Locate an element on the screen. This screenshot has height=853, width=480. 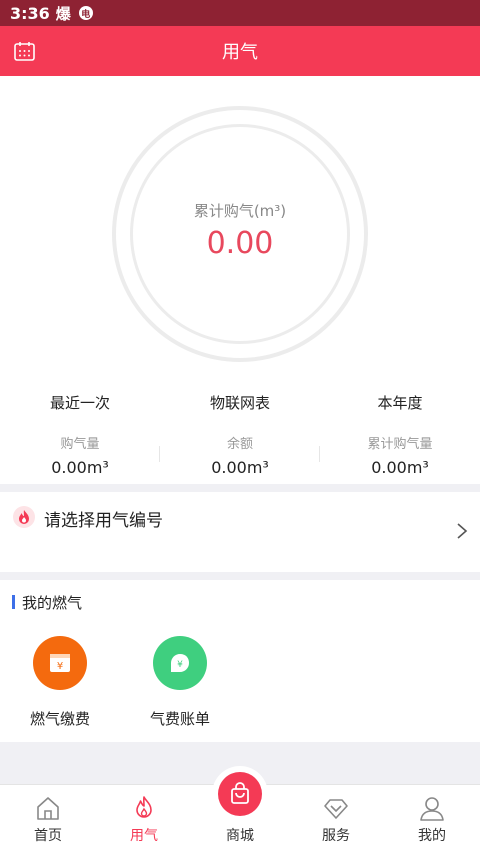
gas-bill-label: 气费账单 is located at coordinates (179, 719).